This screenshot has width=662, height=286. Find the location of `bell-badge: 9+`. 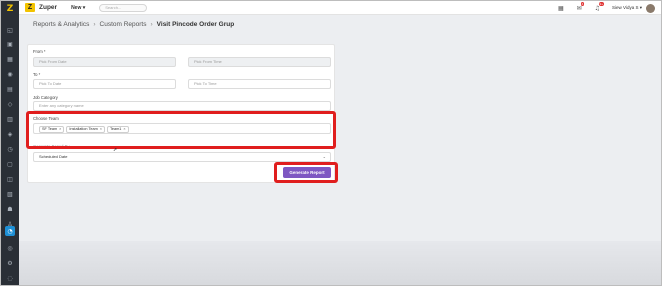

bell-badge: 9+ is located at coordinates (601, 3).